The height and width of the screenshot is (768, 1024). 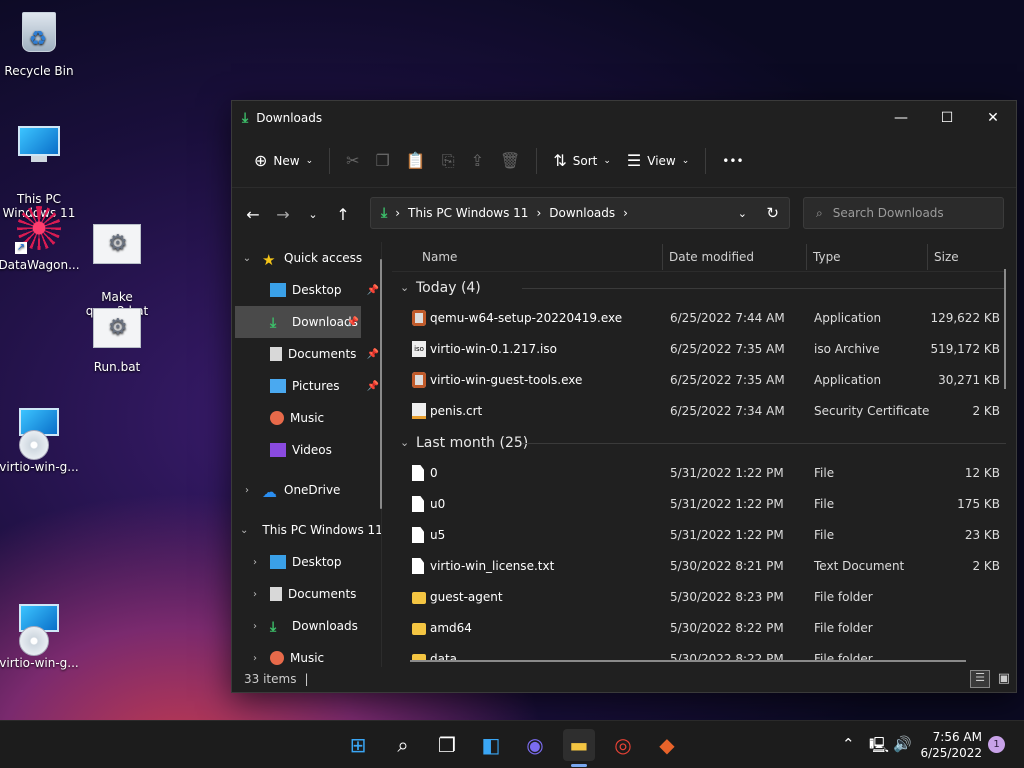 I want to click on window-title: Downloads, so click(x=289, y=117).